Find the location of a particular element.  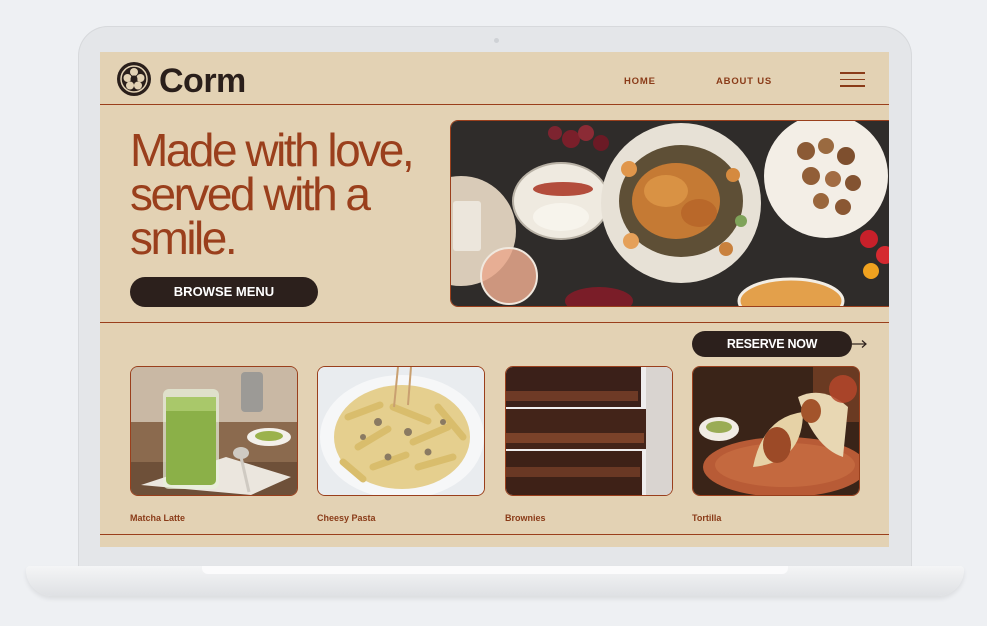

cheesy-pasta-image is located at coordinates (401, 431).